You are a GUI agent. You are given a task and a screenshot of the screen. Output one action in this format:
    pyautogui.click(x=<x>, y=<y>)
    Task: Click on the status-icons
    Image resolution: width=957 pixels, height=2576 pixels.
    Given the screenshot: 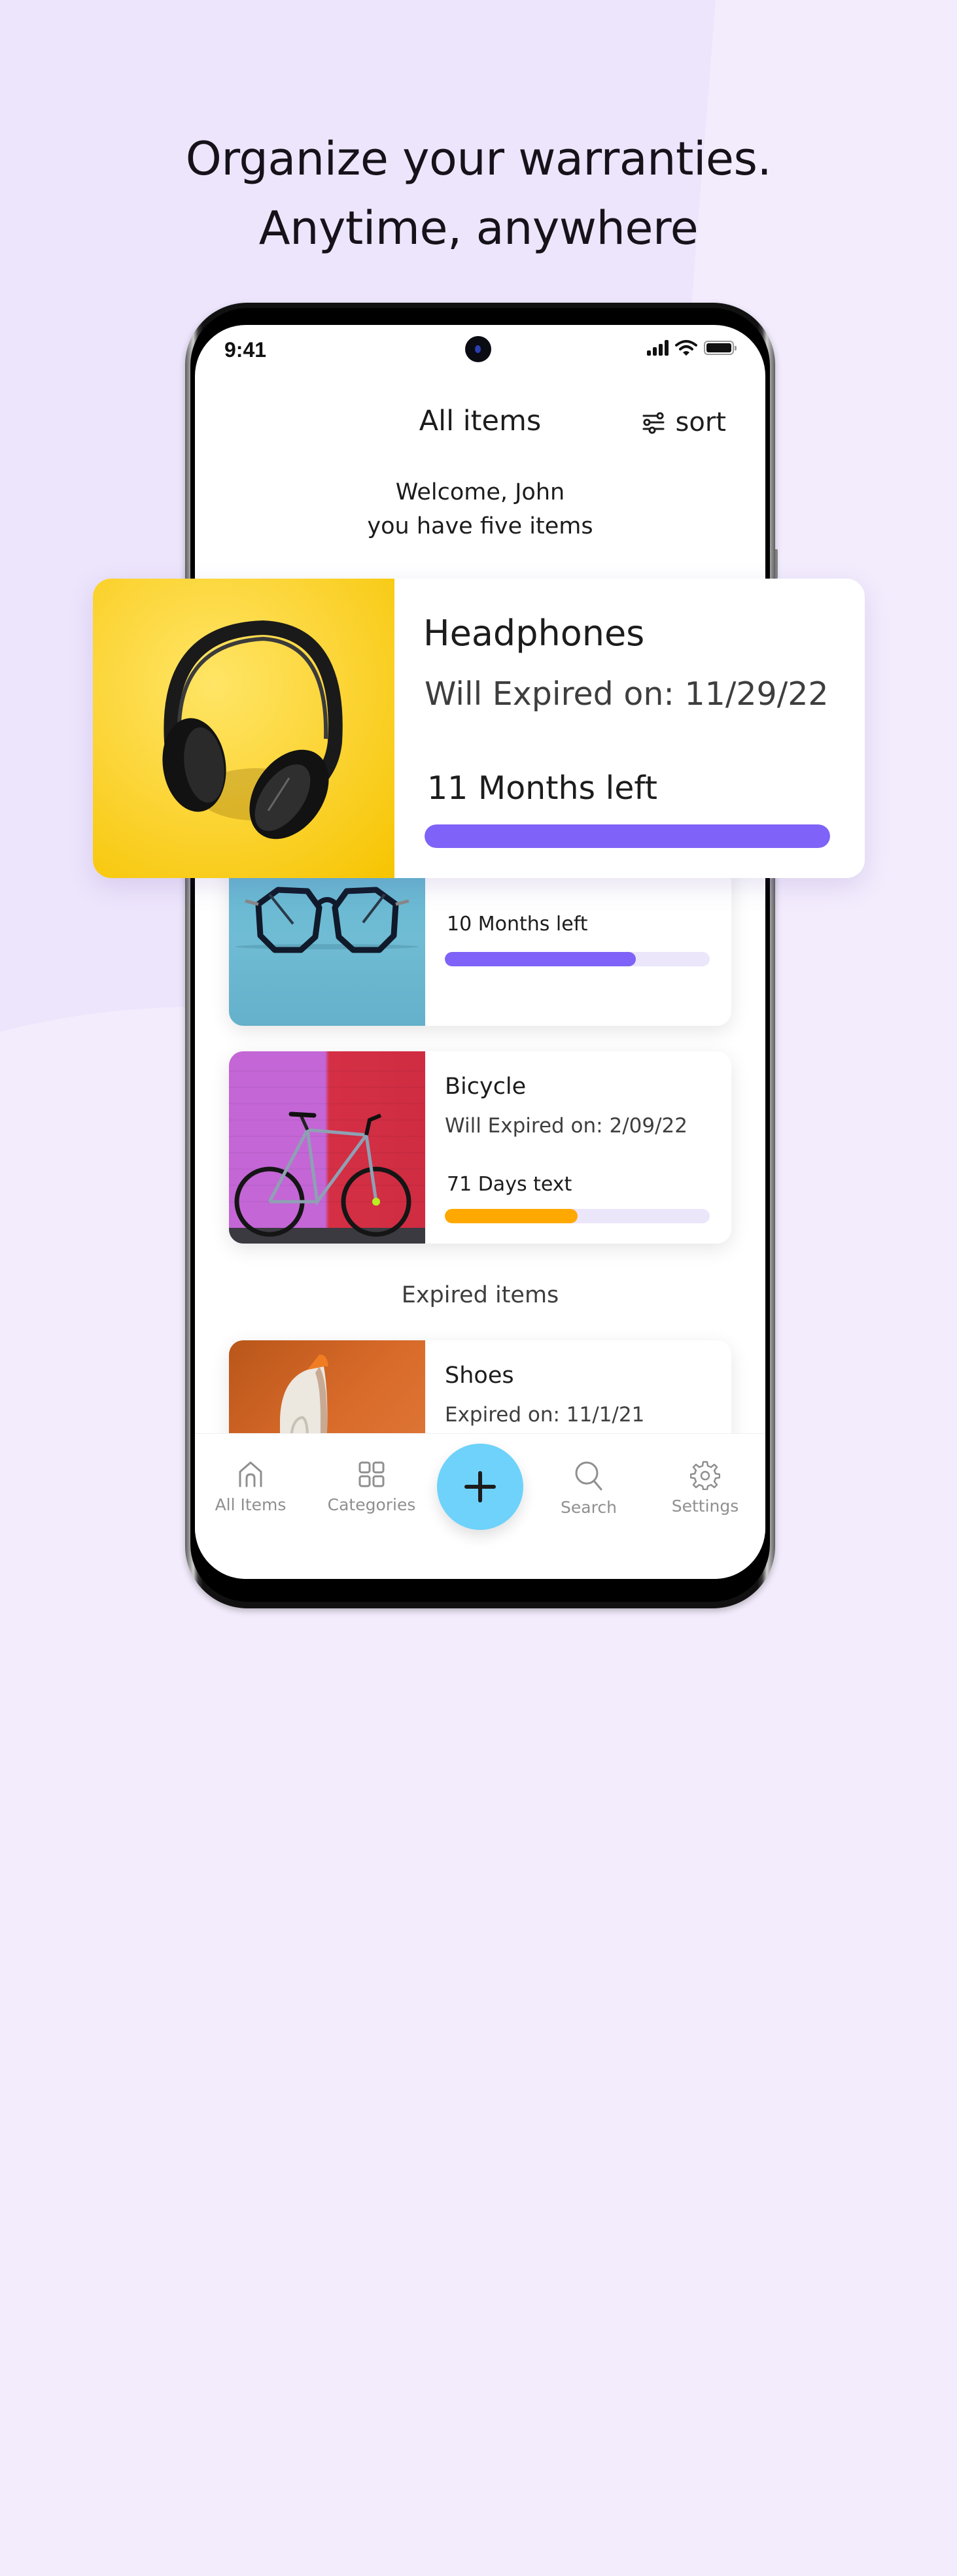 What is the action you would take?
    pyautogui.click(x=692, y=347)
    